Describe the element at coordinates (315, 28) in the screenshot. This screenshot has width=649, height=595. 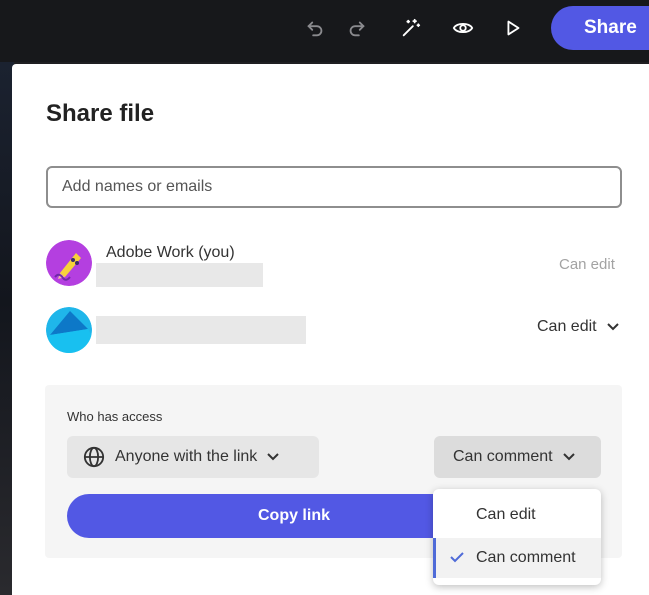
I see `undo-icon` at that location.